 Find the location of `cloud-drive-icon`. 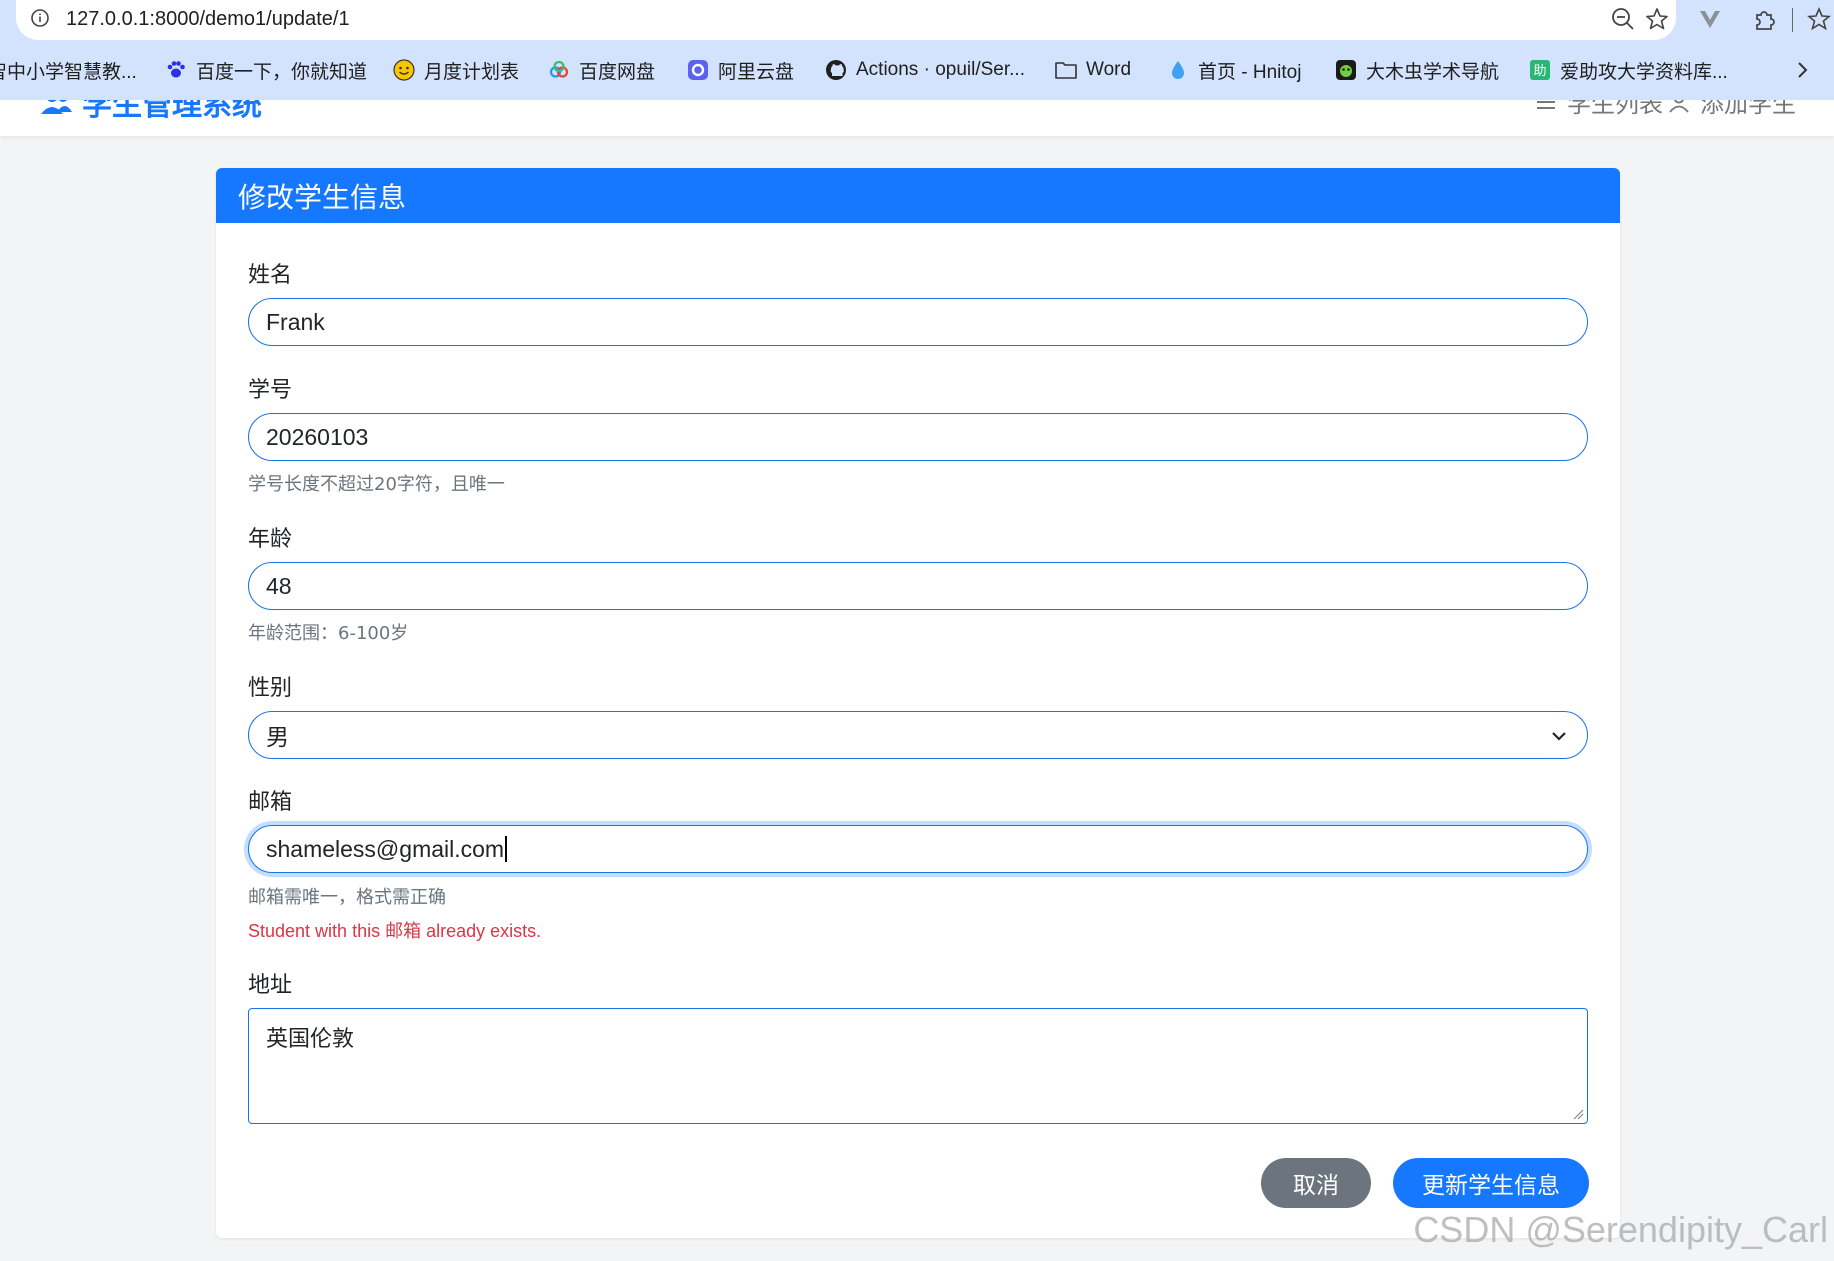

cloud-drive-icon is located at coordinates (559, 70).